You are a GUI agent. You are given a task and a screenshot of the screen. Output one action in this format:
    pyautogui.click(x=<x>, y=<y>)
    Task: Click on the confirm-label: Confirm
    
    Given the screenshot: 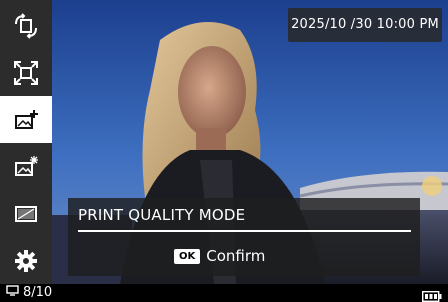 What is the action you would take?
    pyautogui.click(x=236, y=256)
    